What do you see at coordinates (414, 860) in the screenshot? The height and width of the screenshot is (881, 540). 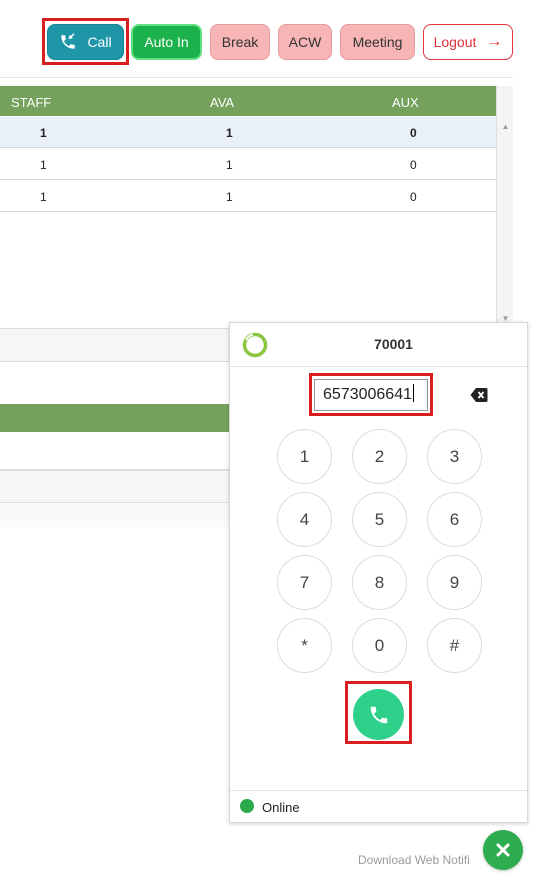 I see `download-notification-text: Download Web Notifi` at bounding box center [414, 860].